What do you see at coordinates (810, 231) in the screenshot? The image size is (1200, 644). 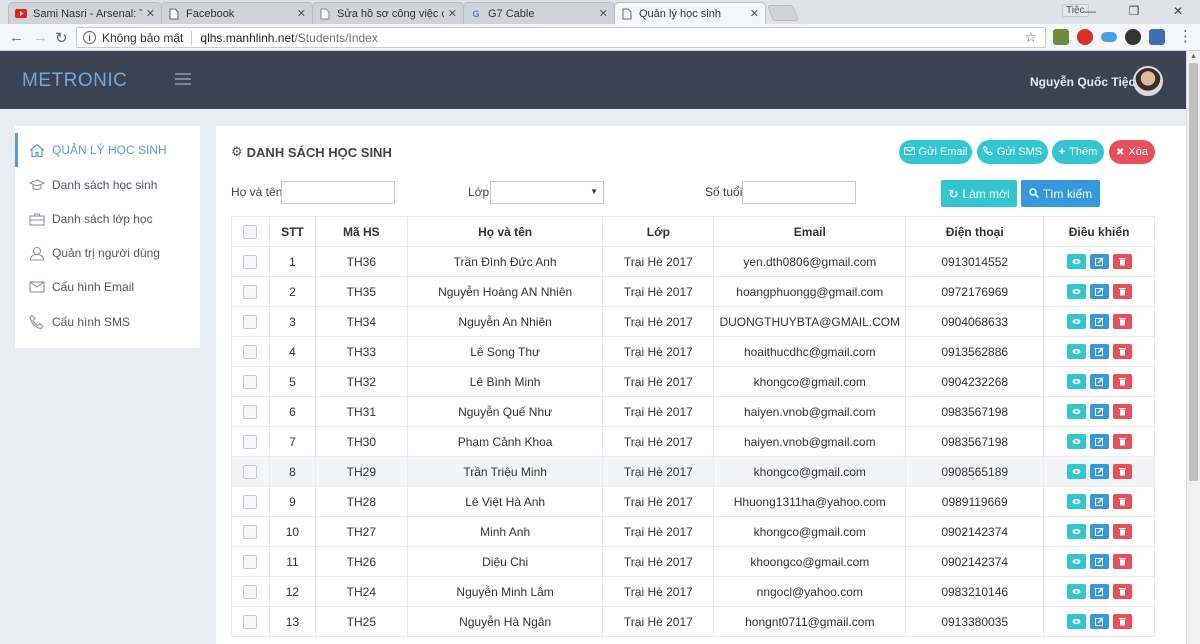 I see `column-header: Email` at bounding box center [810, 231].